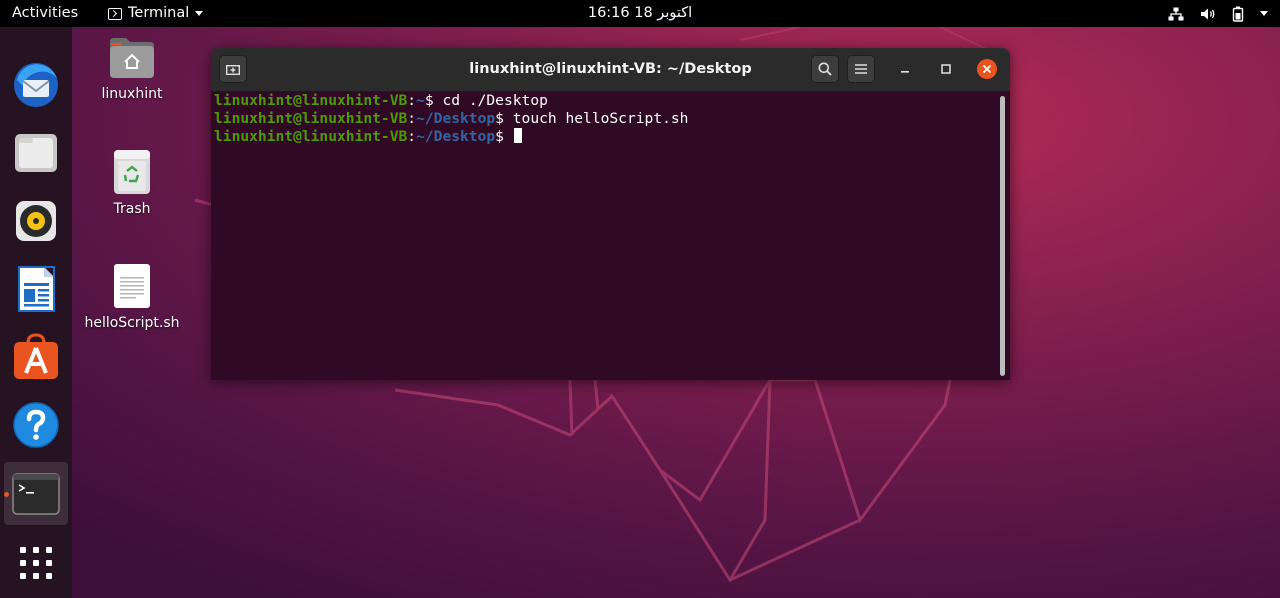  Describe the element at coordinates (45, 13) in the screenshot. I see `activities-button: Activities` at that location.